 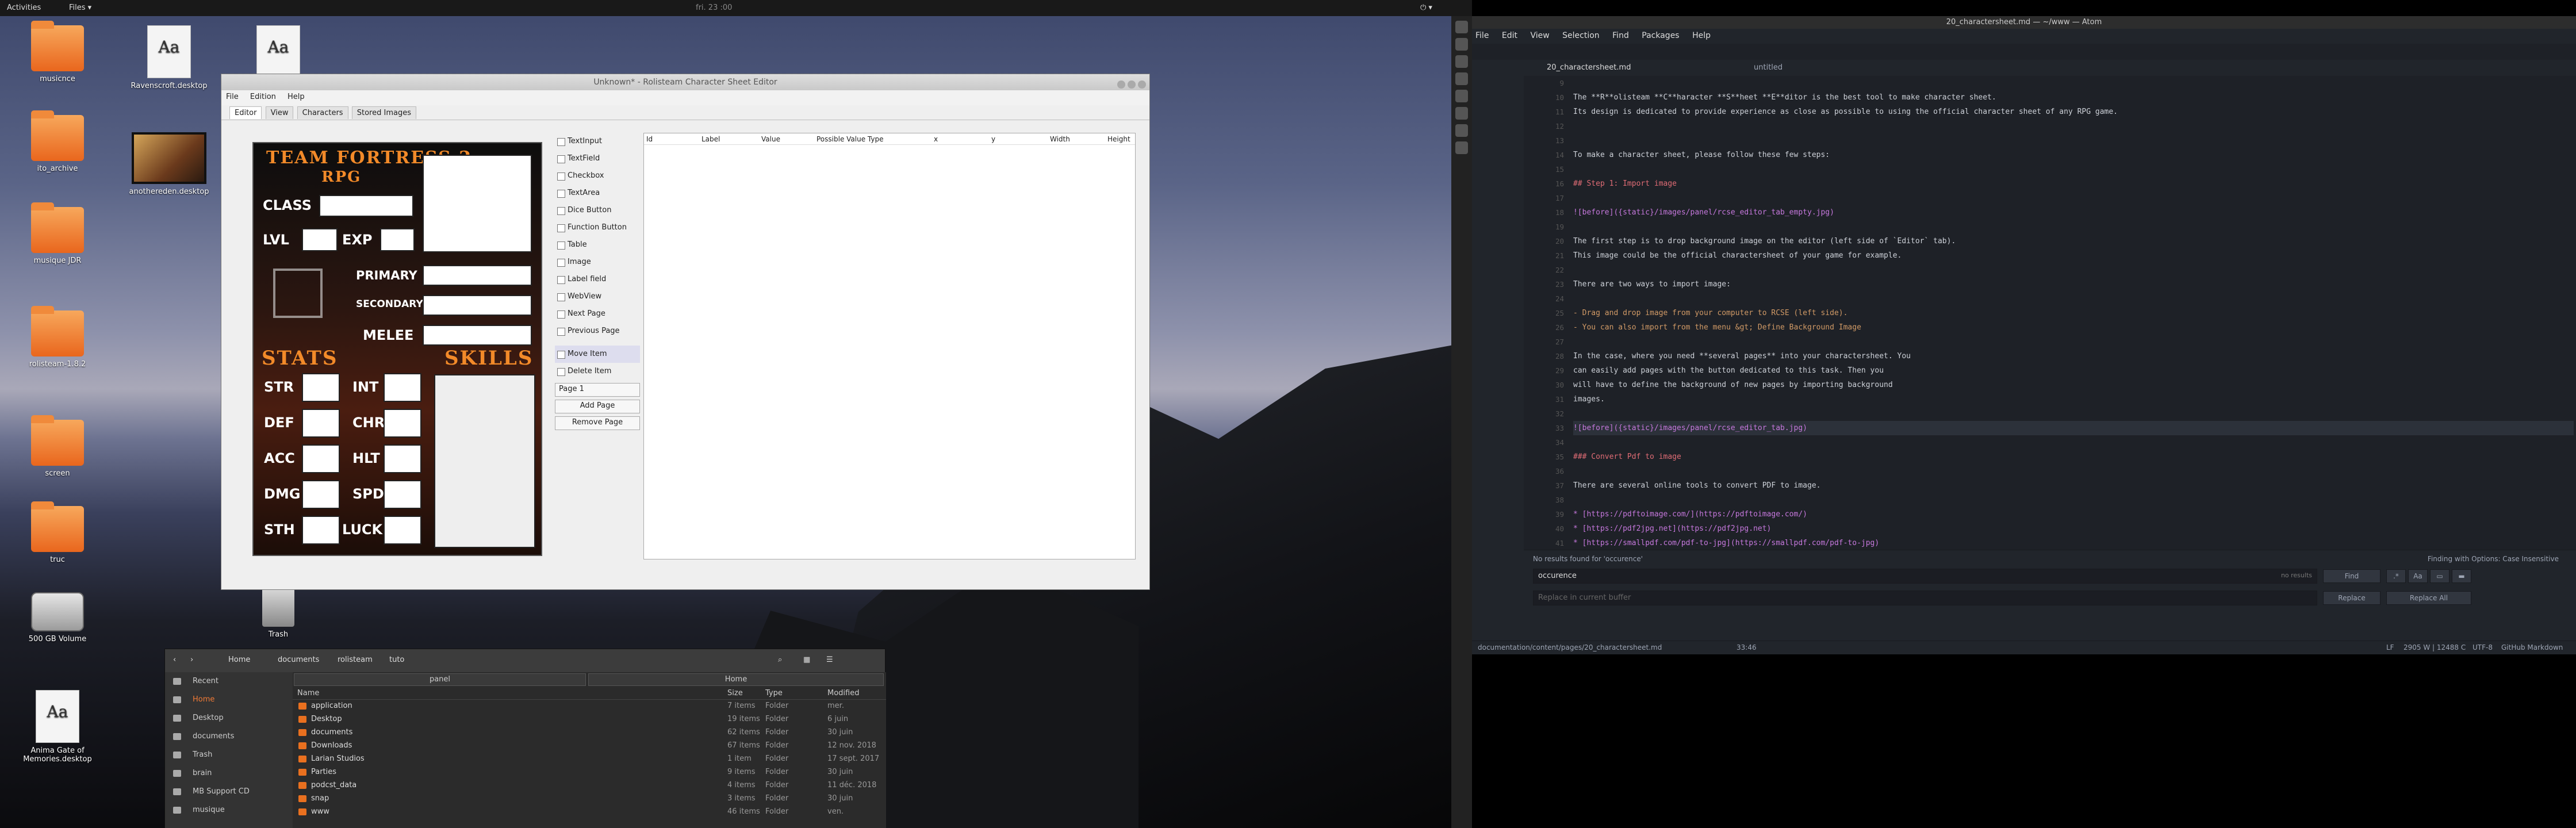 I want to click on regex-option-button: .*, so click(x=2396, y=576).